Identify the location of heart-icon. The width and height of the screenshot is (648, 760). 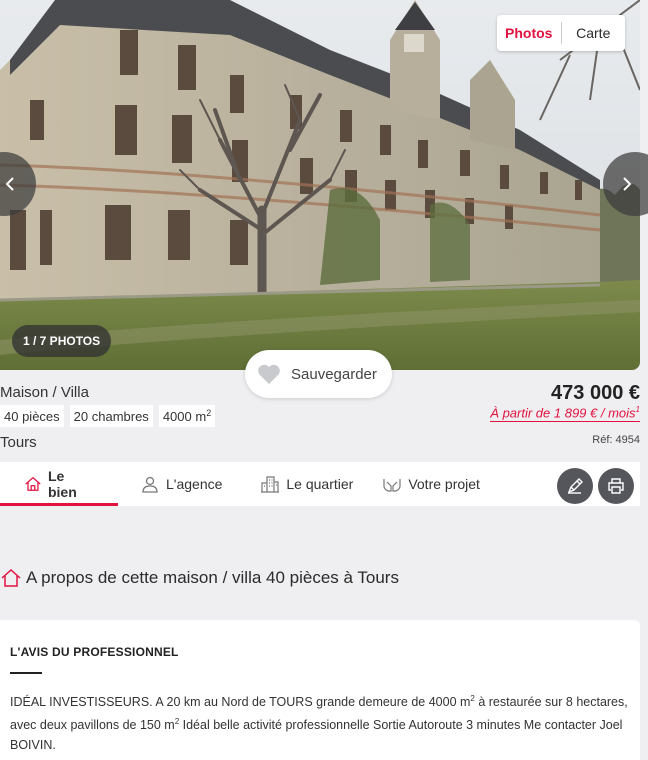
(269, 374).